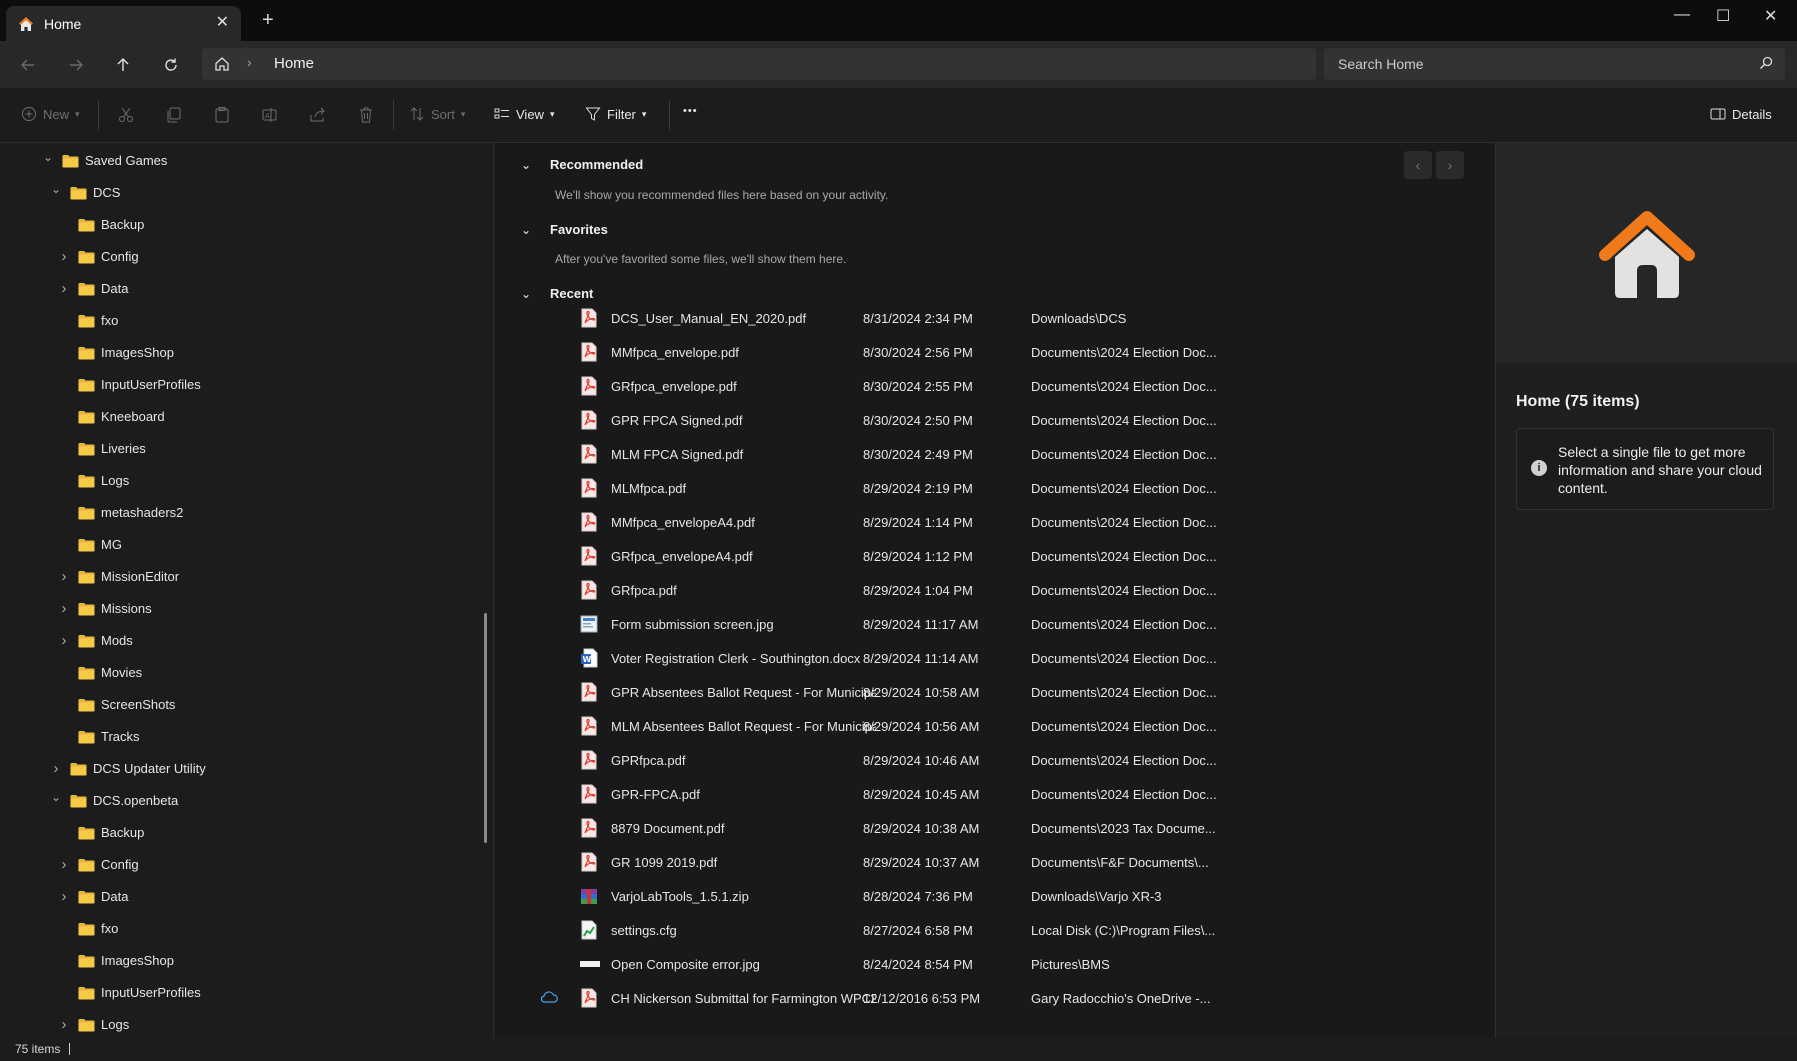  Describe the element at coordinates (101, 448) in the screenshot. I see `sidebar-item: Liveries` at that location.